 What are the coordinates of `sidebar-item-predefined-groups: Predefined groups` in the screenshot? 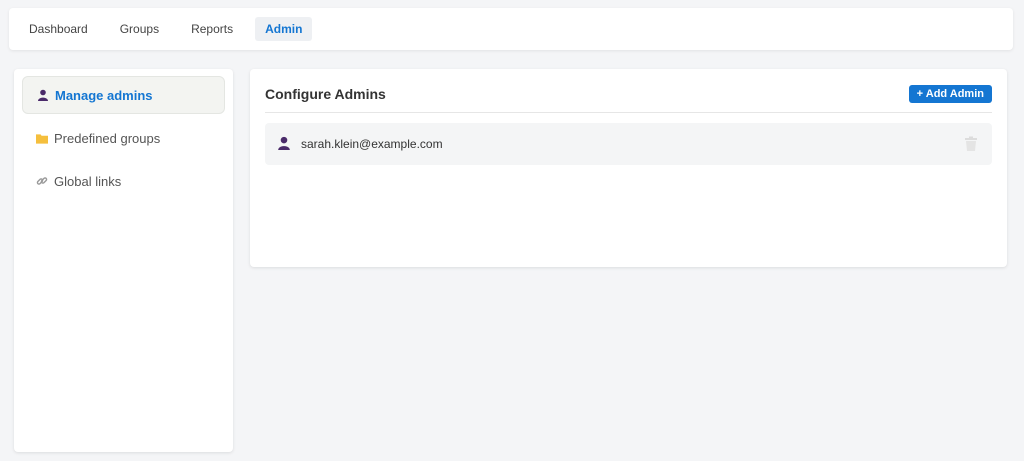 It's located at (123, 138).